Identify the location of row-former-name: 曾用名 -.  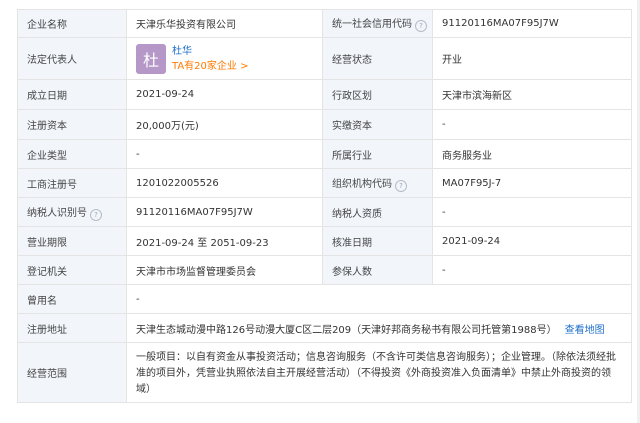
(324, 299).